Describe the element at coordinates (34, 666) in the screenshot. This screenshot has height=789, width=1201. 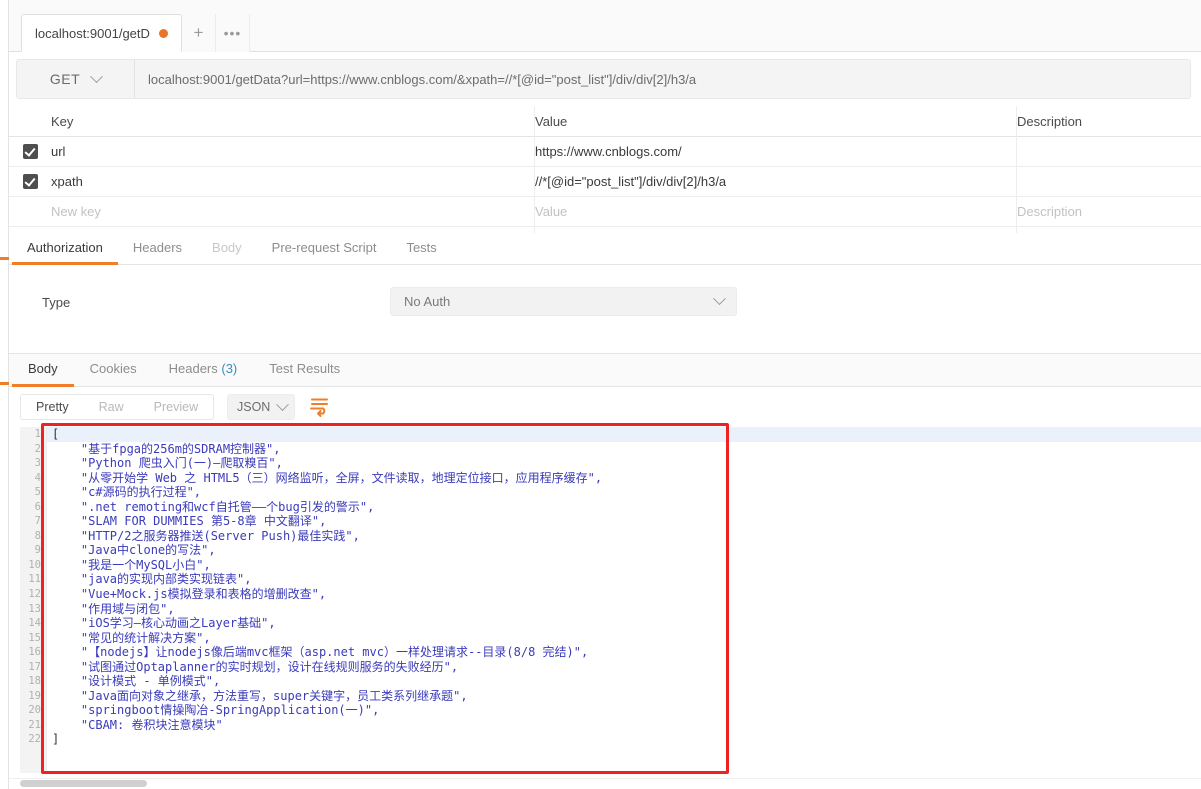
I see `line-number: 17` at that location.